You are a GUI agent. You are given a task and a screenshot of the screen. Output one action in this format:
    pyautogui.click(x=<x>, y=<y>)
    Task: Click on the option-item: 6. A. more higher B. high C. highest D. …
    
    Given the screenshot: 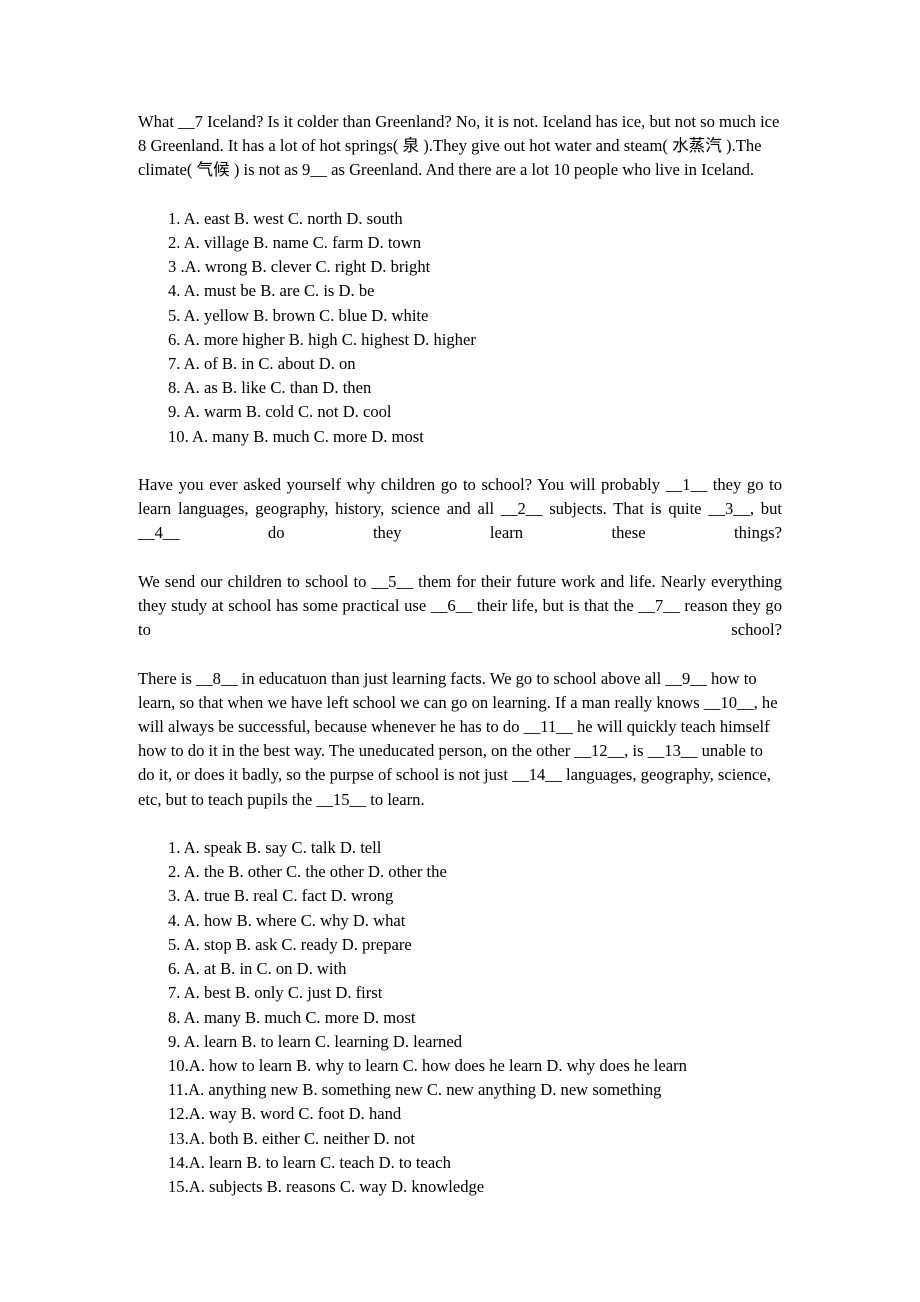 What is the action you would take?
    pyautogui.click(x=460, y=340)
    